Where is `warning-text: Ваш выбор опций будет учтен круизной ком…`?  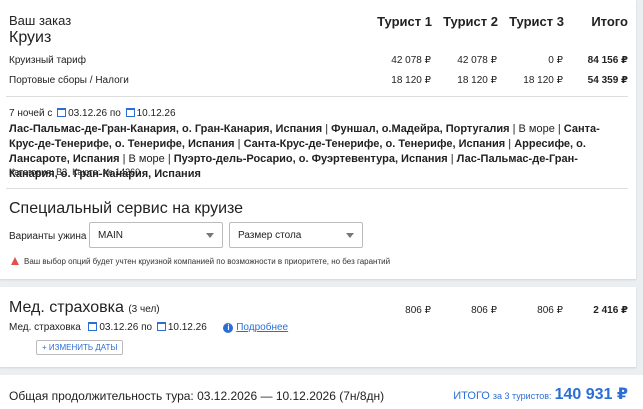 warning-text: Ваш выбор опций будет учтен круизной ком… is located at coordinates (207, 261).